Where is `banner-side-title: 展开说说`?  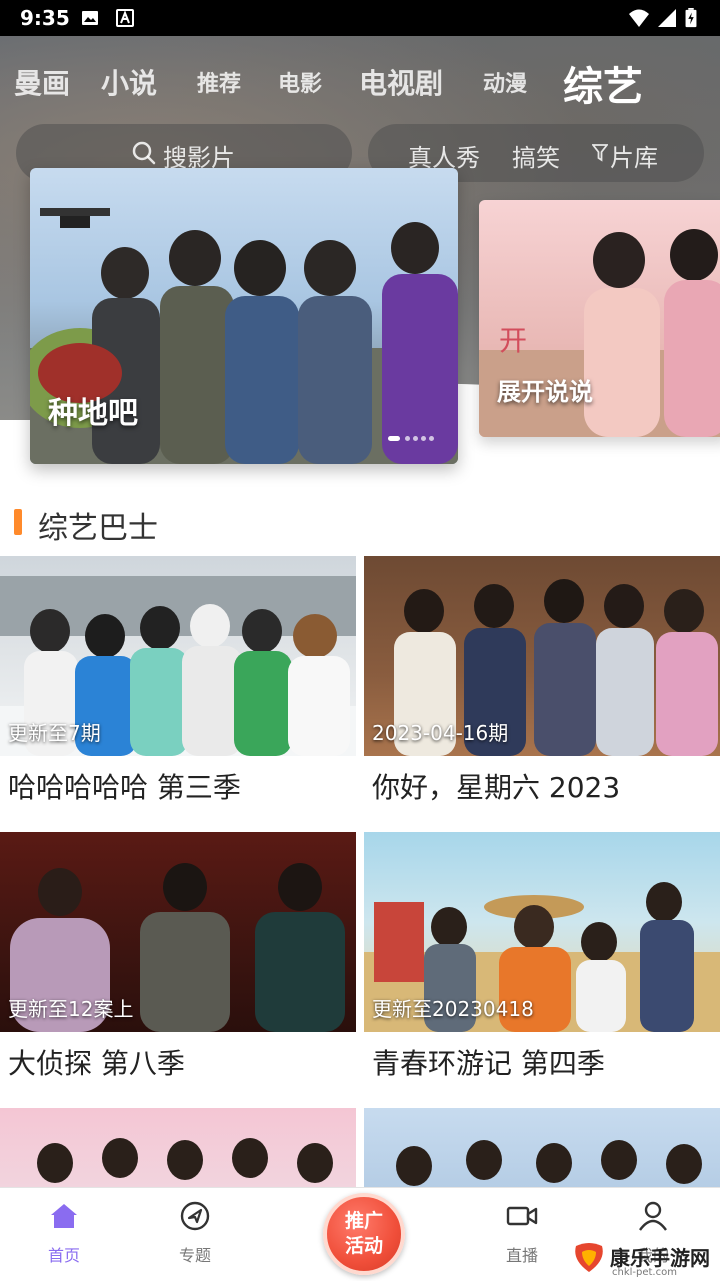
banner-side-title: 展开说说 is located at coordinates (545, 392).